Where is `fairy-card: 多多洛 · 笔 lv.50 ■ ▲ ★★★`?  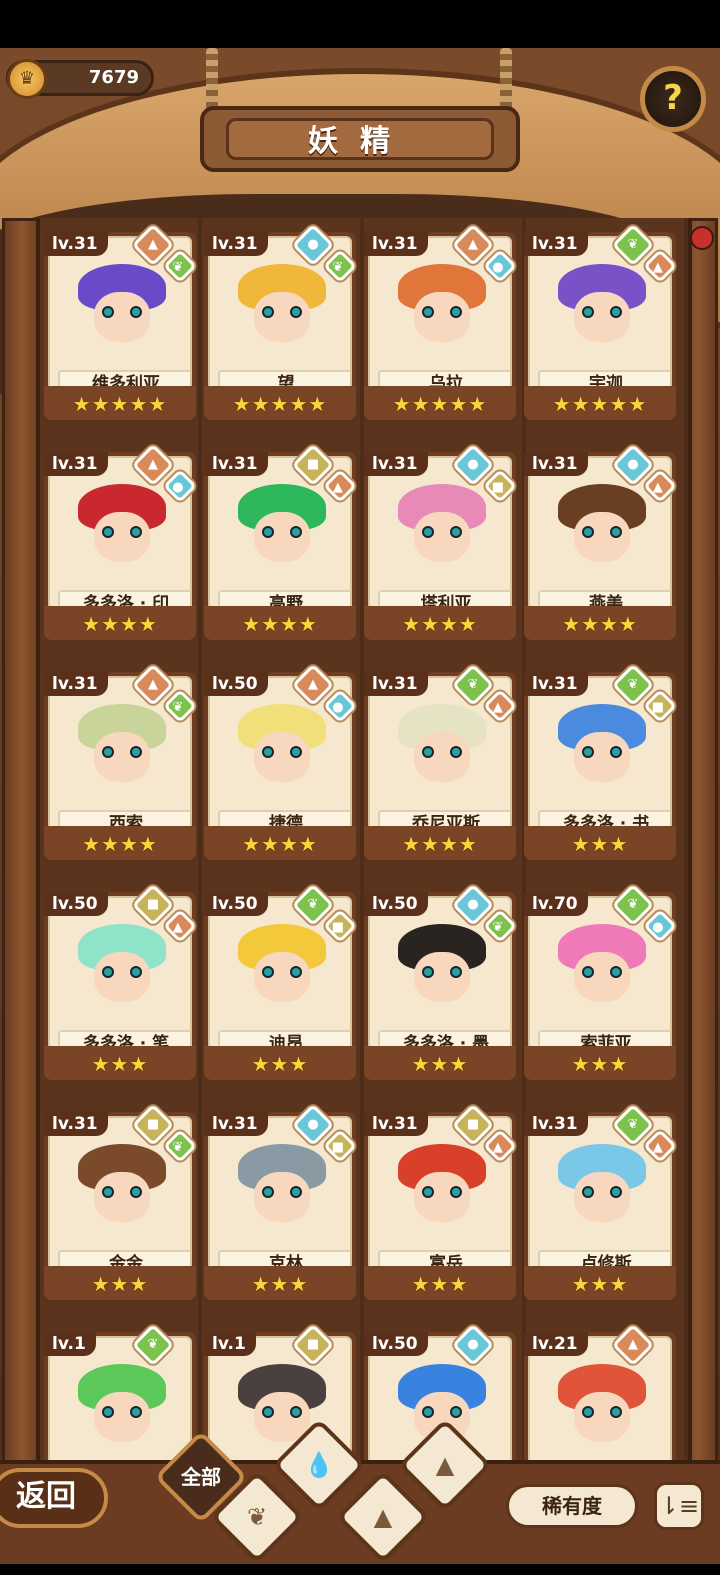 fairy-card: 多多洛 · 笔 lv.50 ■ ▲ ★★★ is located at coordinates (120, 981).